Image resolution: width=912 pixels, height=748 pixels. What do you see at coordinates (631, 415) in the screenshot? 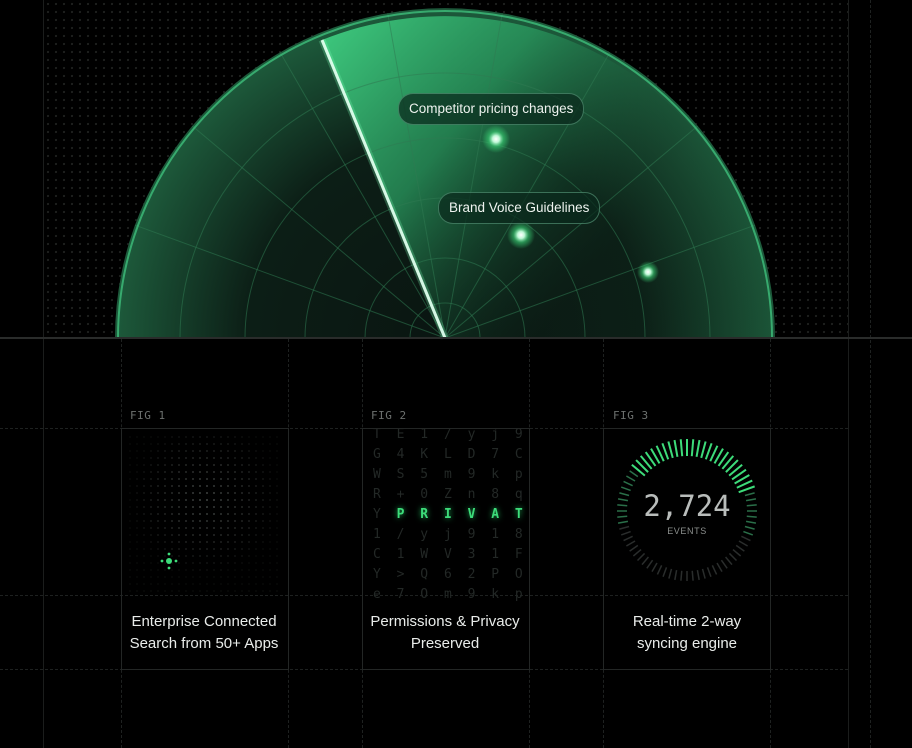
I see `fig-3-label: FIG 3` at bounding box center [631, 415].